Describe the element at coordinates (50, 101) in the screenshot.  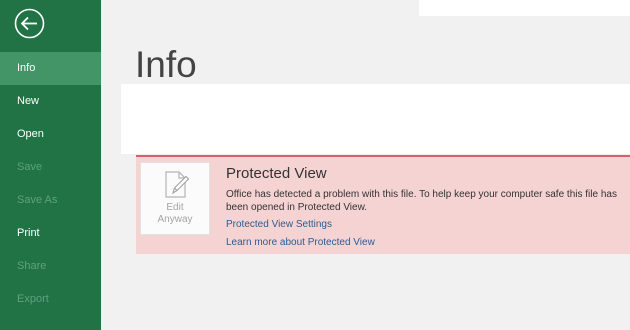
I see `sidebar-item-new: New` at that location.